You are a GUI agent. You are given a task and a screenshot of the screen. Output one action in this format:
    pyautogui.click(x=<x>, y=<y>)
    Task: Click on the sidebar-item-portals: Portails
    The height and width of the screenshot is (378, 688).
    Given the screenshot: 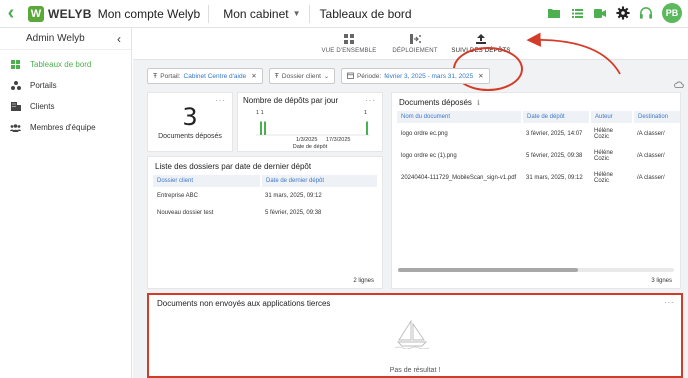 What is the action you would take?
    pyautogui.click(x=65, y=85)
    